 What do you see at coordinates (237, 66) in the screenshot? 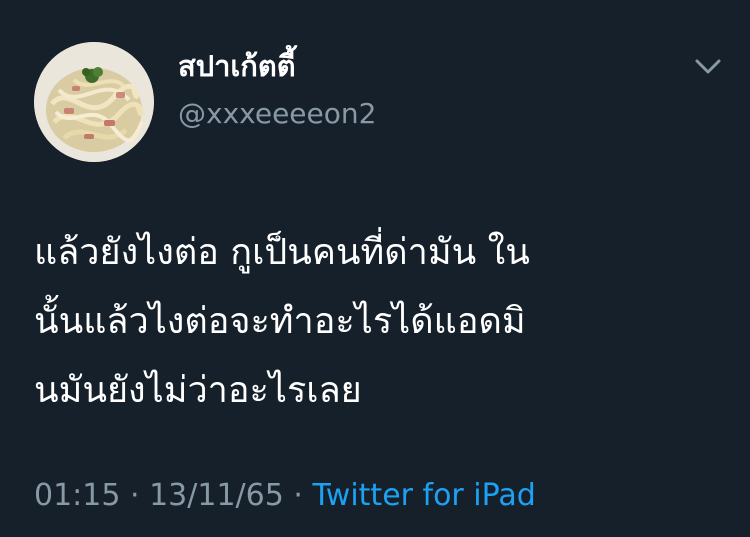
I see `display-name: สปาเก้ตตี้` at bounding box center [237, 66].